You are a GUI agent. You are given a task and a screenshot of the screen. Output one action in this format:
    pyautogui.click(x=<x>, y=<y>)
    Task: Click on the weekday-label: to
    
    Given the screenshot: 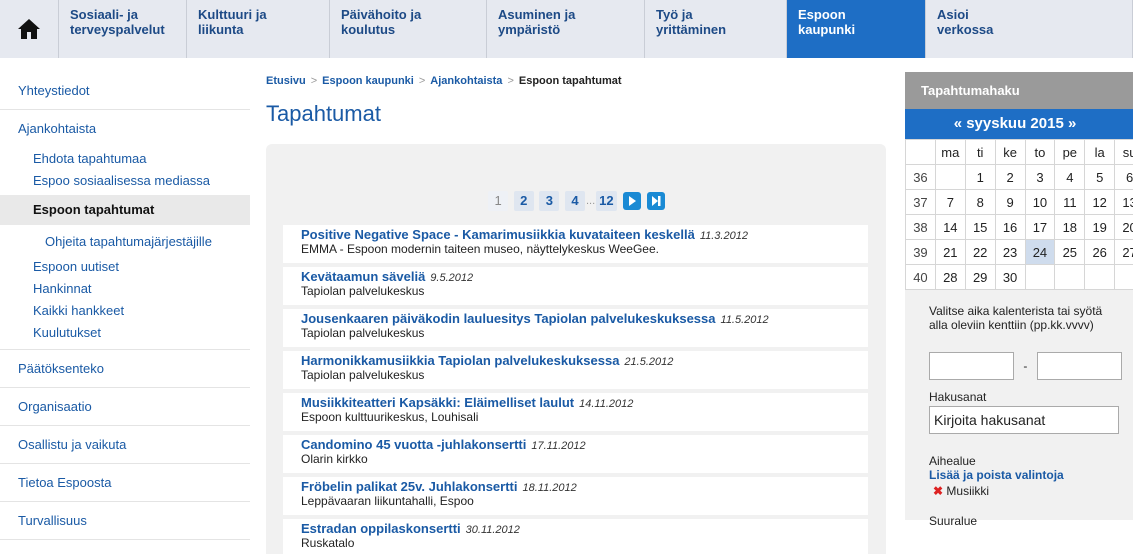 What is the action you would take?
    pyautogui.click(x=1040, y=152)
    